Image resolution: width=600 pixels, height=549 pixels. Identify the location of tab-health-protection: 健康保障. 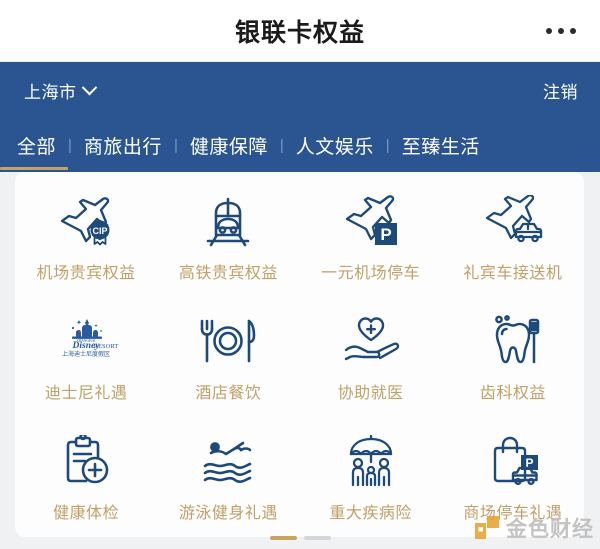
(229, 145).